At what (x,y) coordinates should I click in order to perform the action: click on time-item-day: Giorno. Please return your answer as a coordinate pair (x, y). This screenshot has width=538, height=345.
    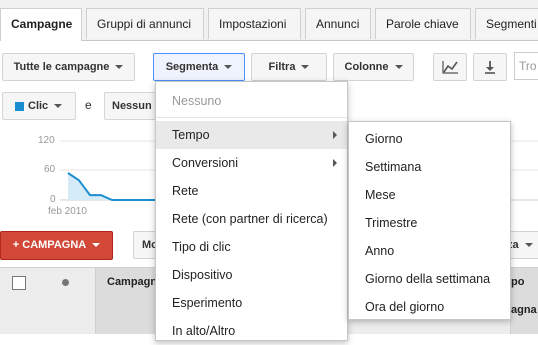
    Looking at the image, I should click on (429, 139).